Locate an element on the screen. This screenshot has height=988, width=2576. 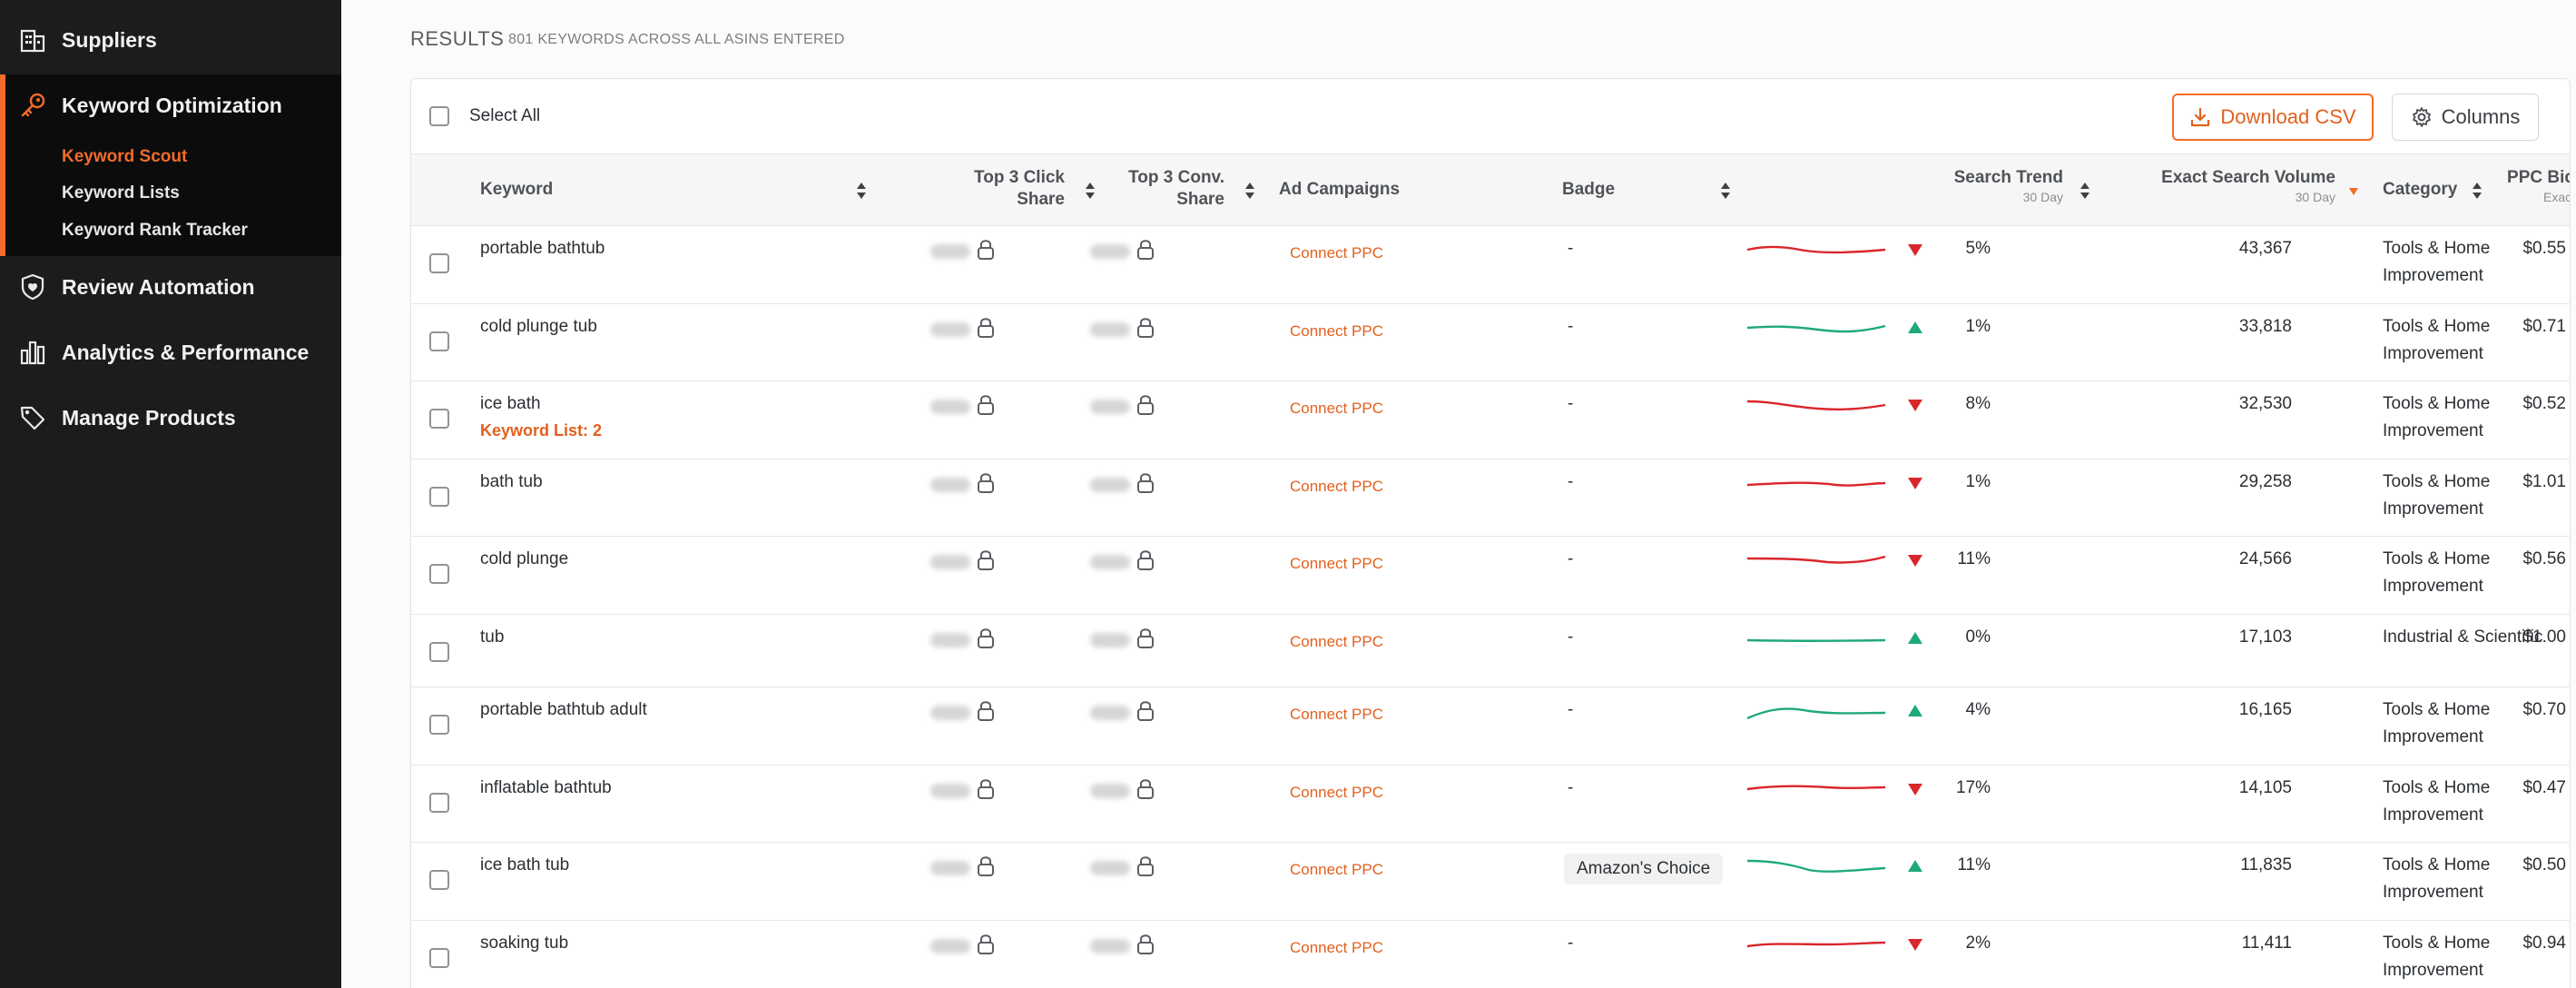
sidebar-item-keyword-optimization: Keyword Optimization is located at coordinates (170, 105).